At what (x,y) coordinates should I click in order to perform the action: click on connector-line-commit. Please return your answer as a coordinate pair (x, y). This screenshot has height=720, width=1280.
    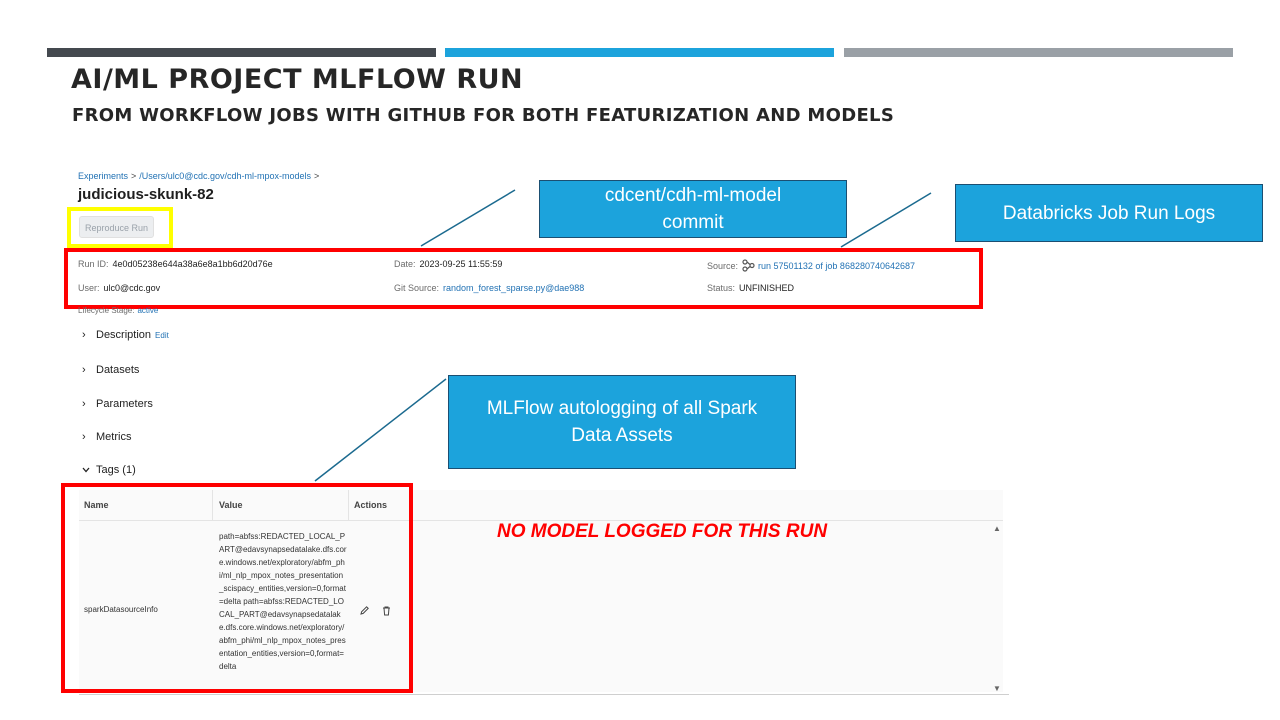
    Looking at the image, I should click on (468, 218).